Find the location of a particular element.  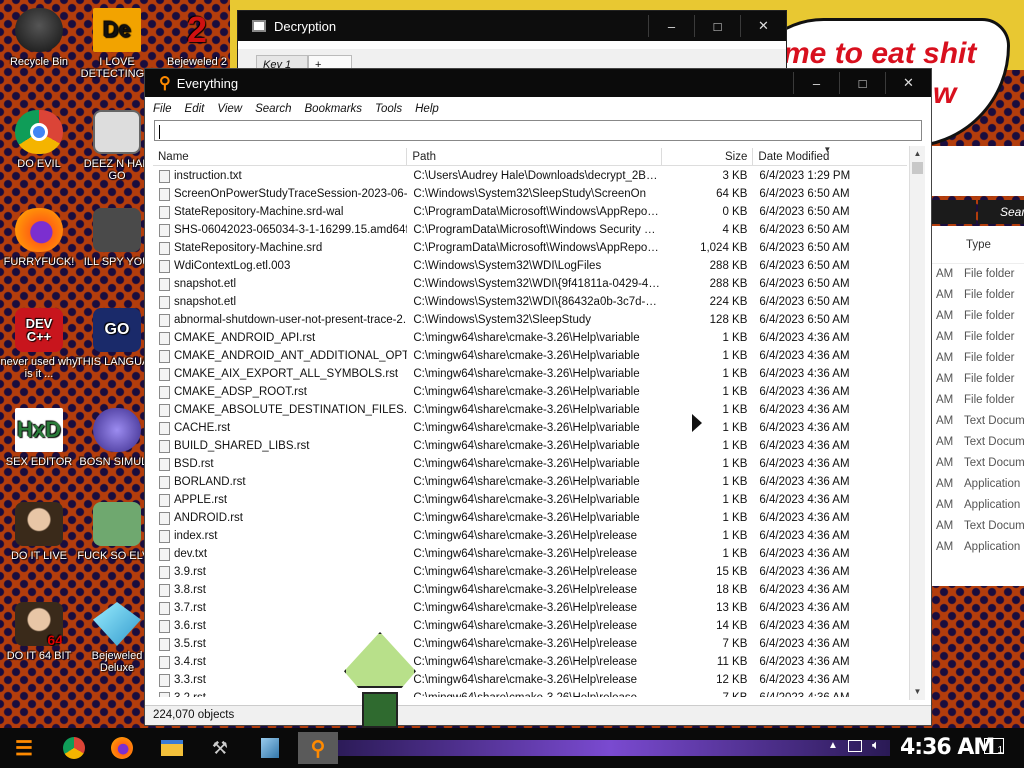

scrollbar-thumb is located at coordinates (917, 168).